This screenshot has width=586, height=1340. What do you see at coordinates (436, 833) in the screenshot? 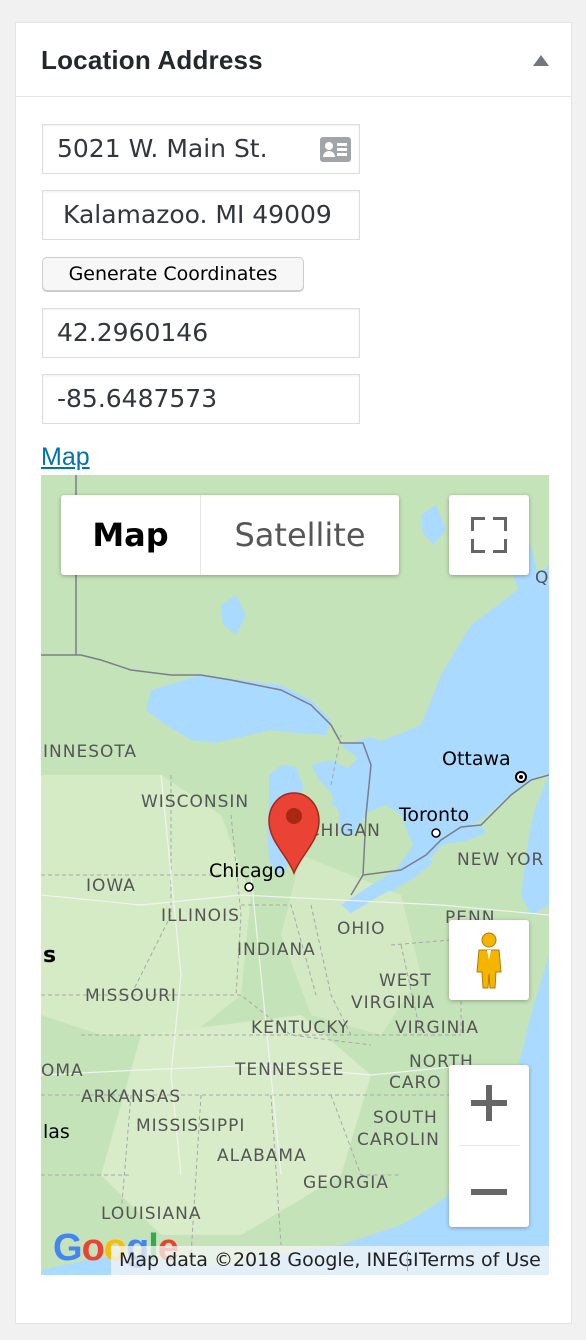
I see `toronto-marker` at bounding box center [436, 833].